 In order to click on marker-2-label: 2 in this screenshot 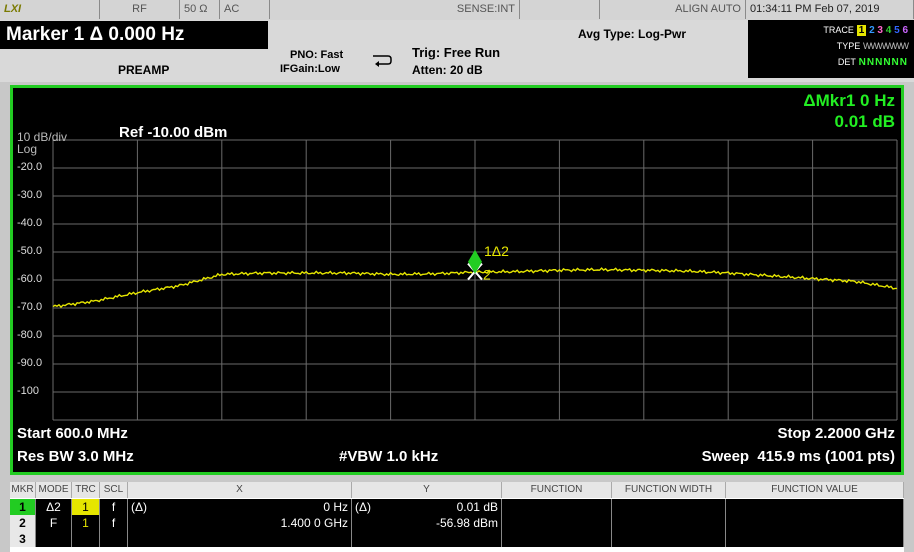, I will do `click(487, 275)`.